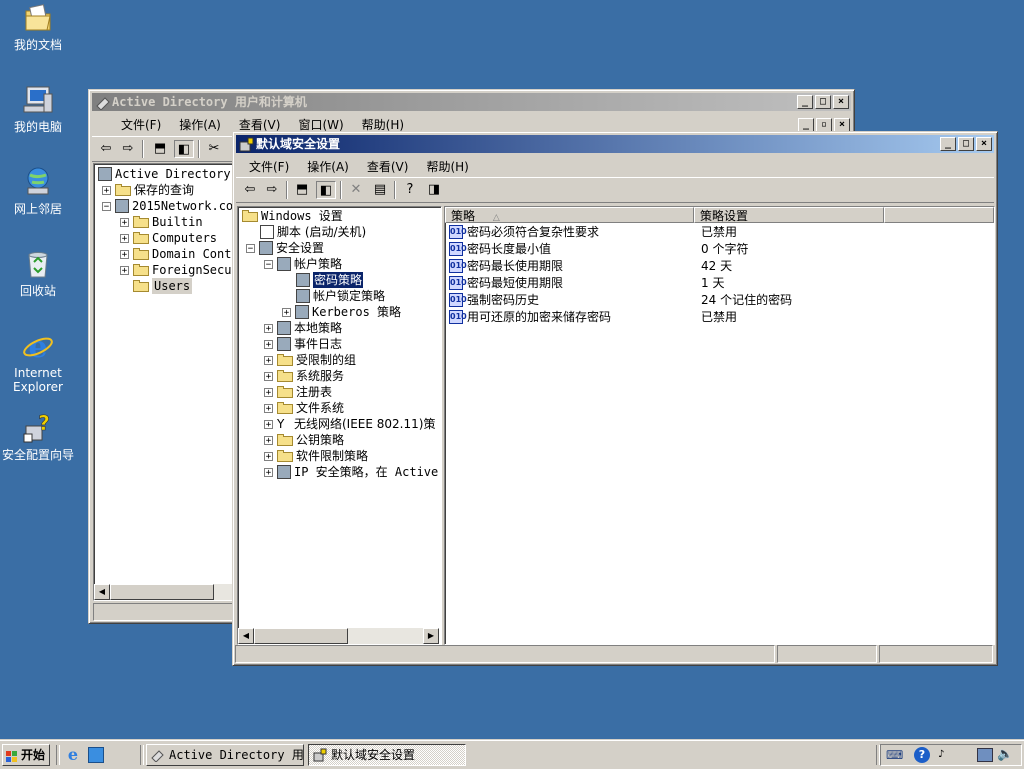 The image size is (1024, 769). I want to click on ad-tree-saved-queries: + 保存的查询, so click(148, 190).